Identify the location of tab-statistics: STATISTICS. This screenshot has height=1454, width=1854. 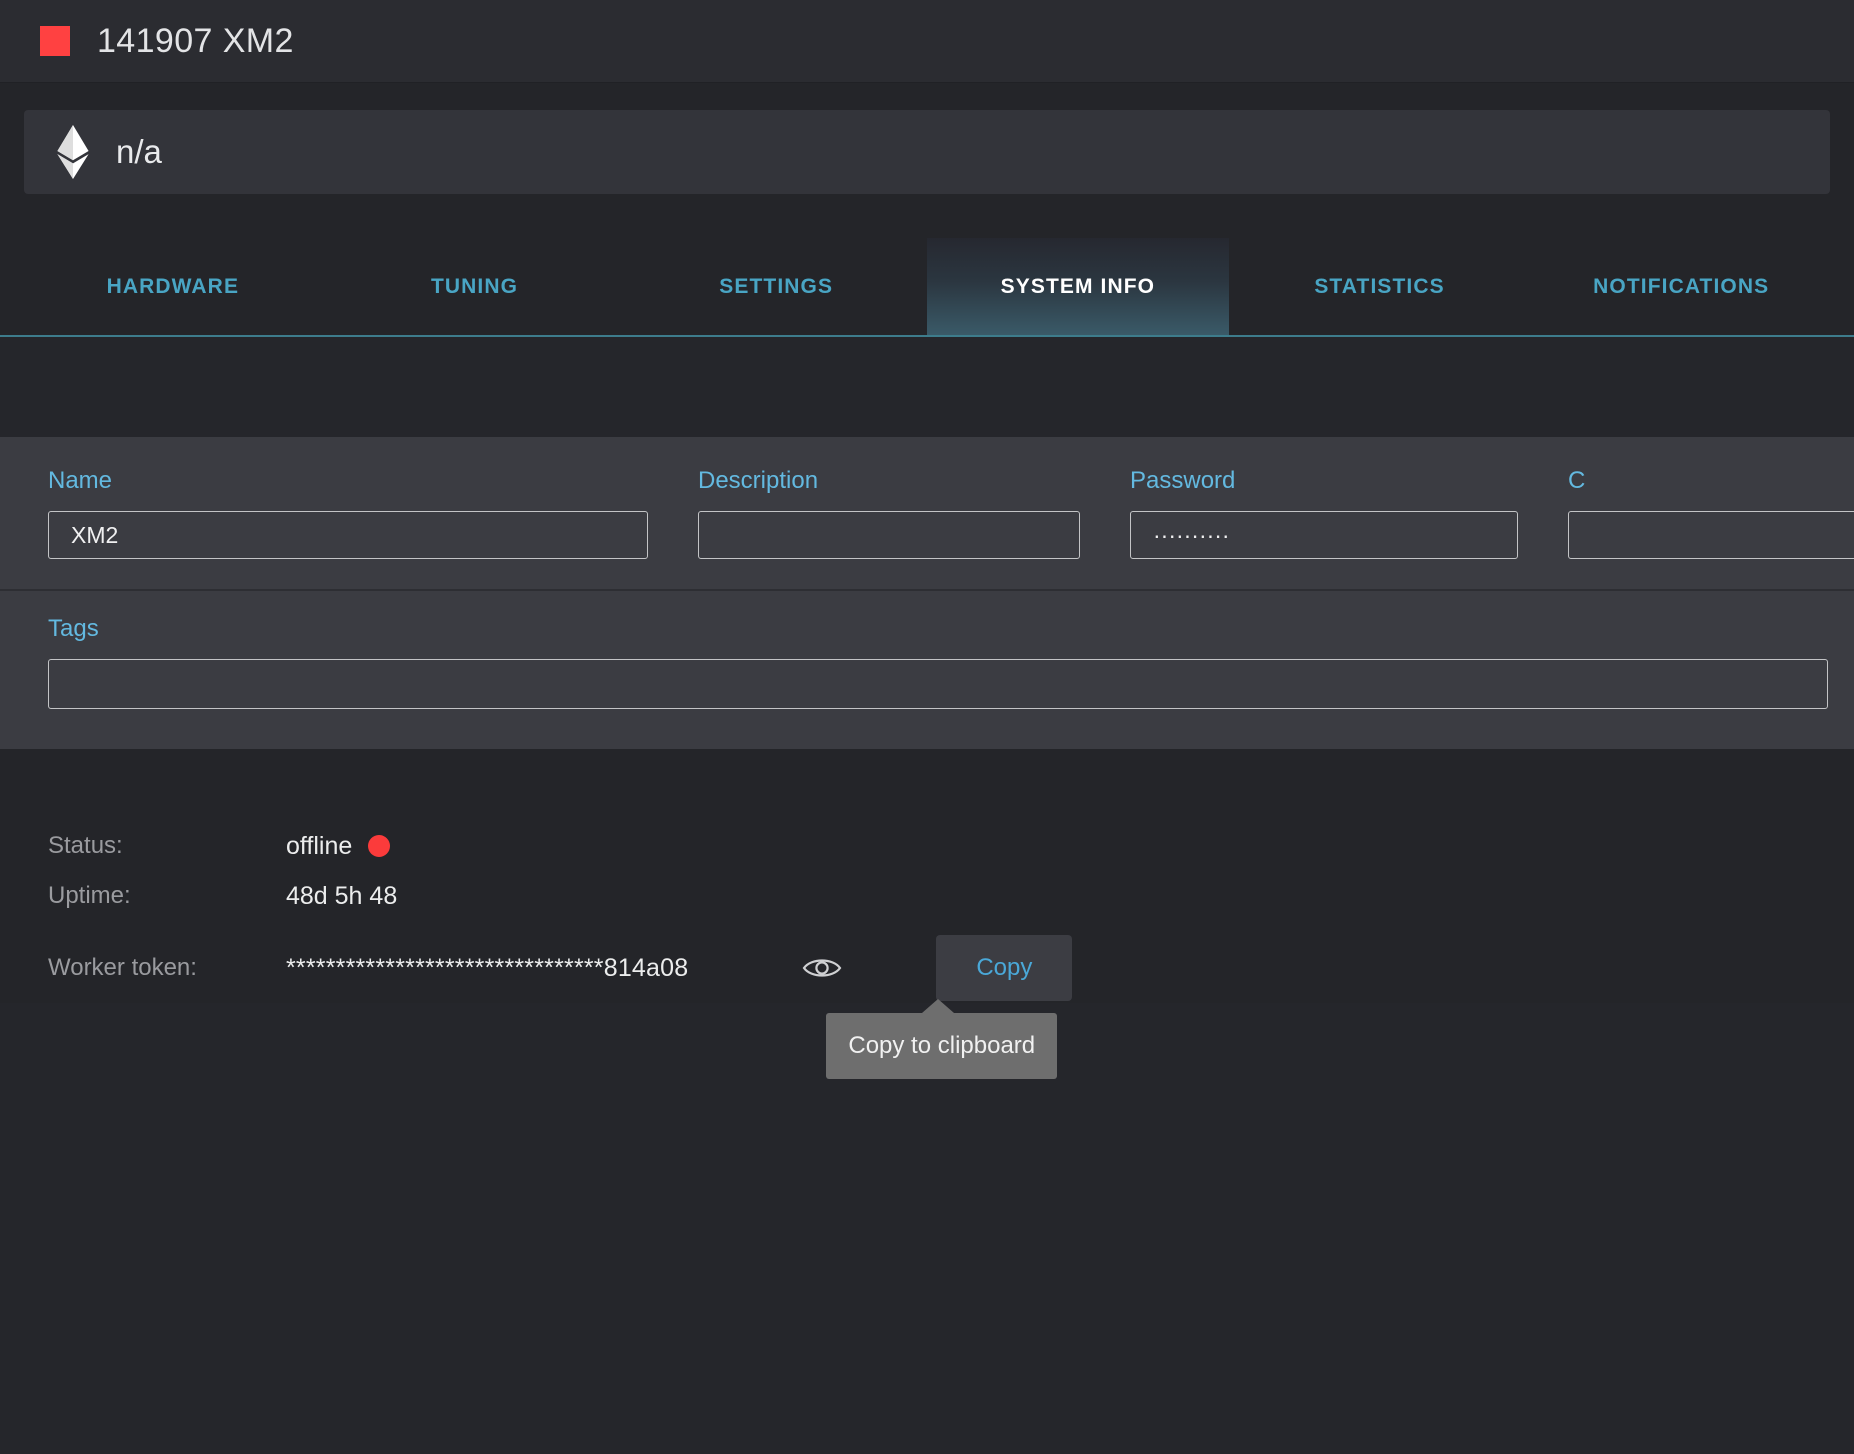
(1380, 286).